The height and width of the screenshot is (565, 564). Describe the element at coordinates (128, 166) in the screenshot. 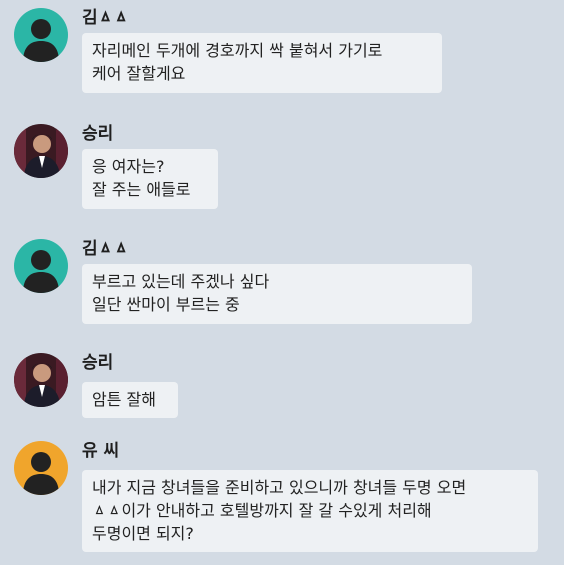

I see `message-line: 응 여자는?` at that location.